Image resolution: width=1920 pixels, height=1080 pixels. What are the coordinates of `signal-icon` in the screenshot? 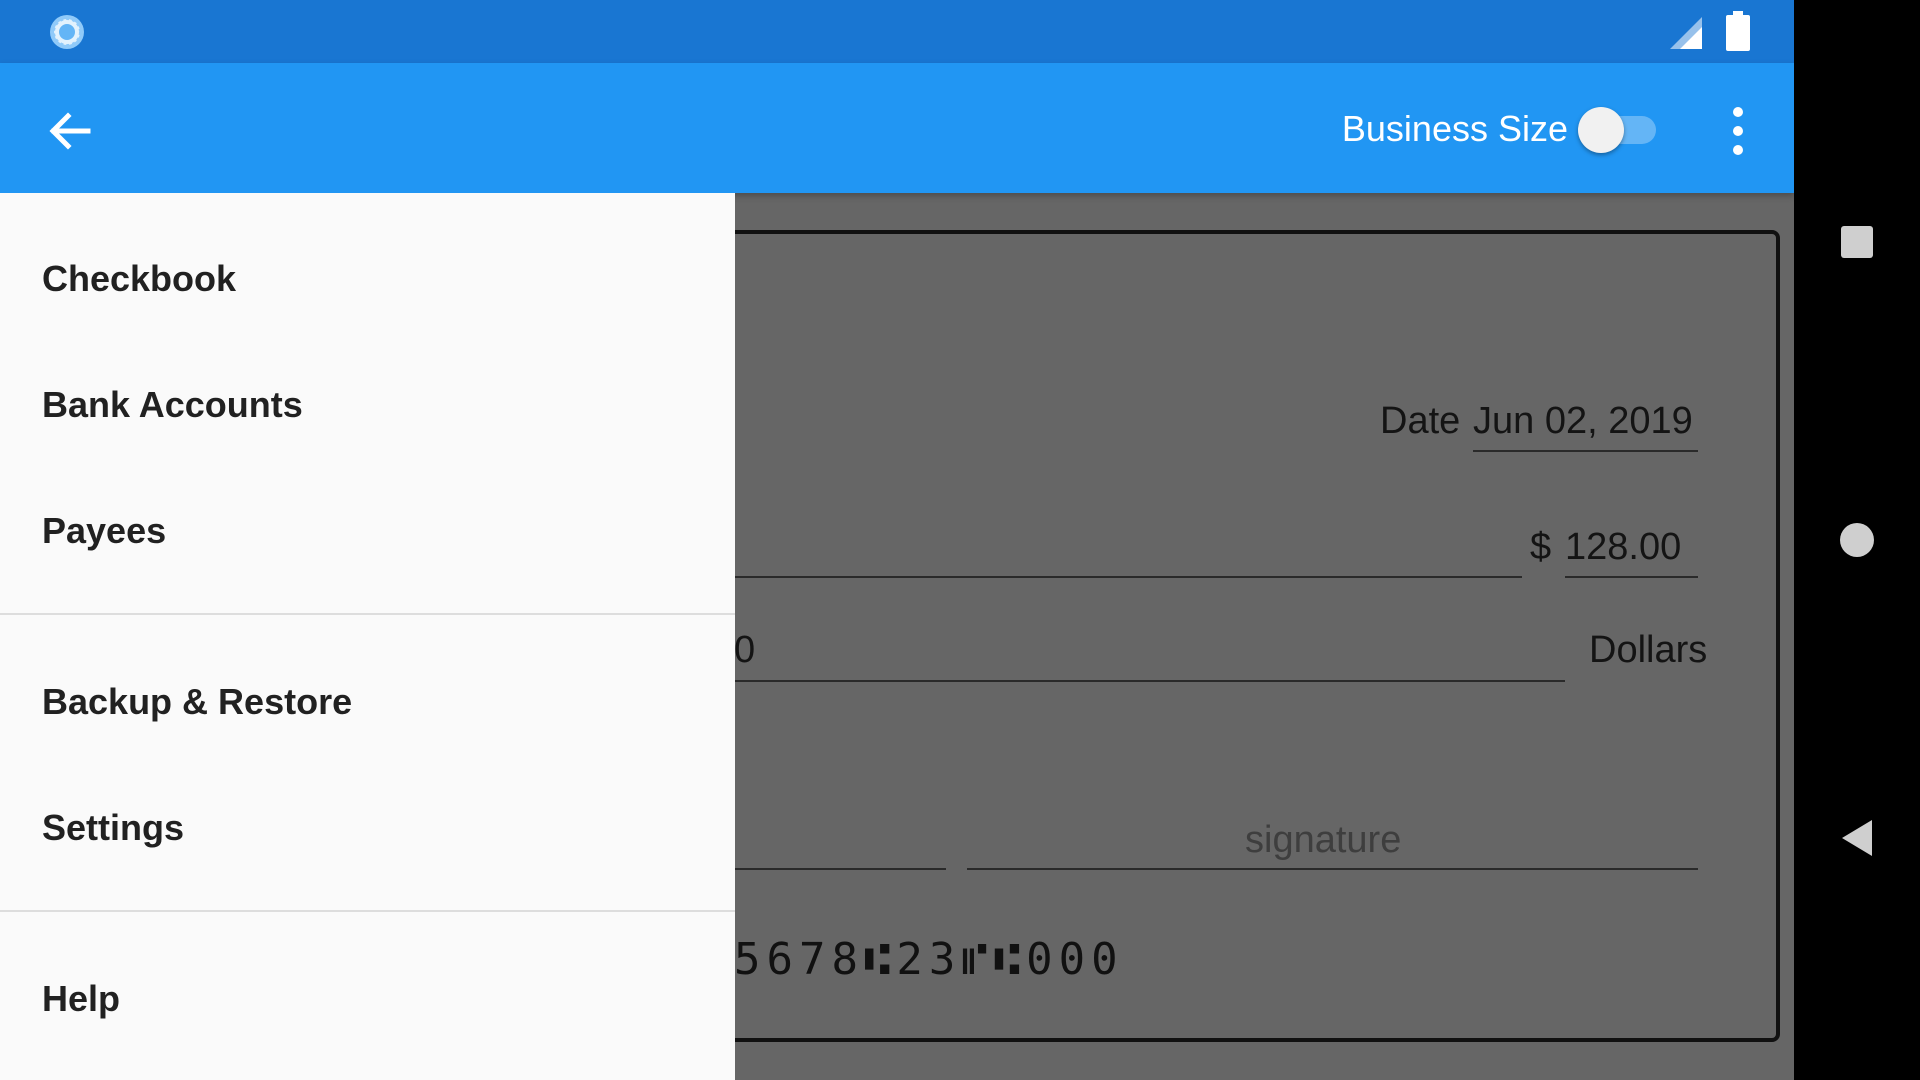 It's located at (1686, 33).